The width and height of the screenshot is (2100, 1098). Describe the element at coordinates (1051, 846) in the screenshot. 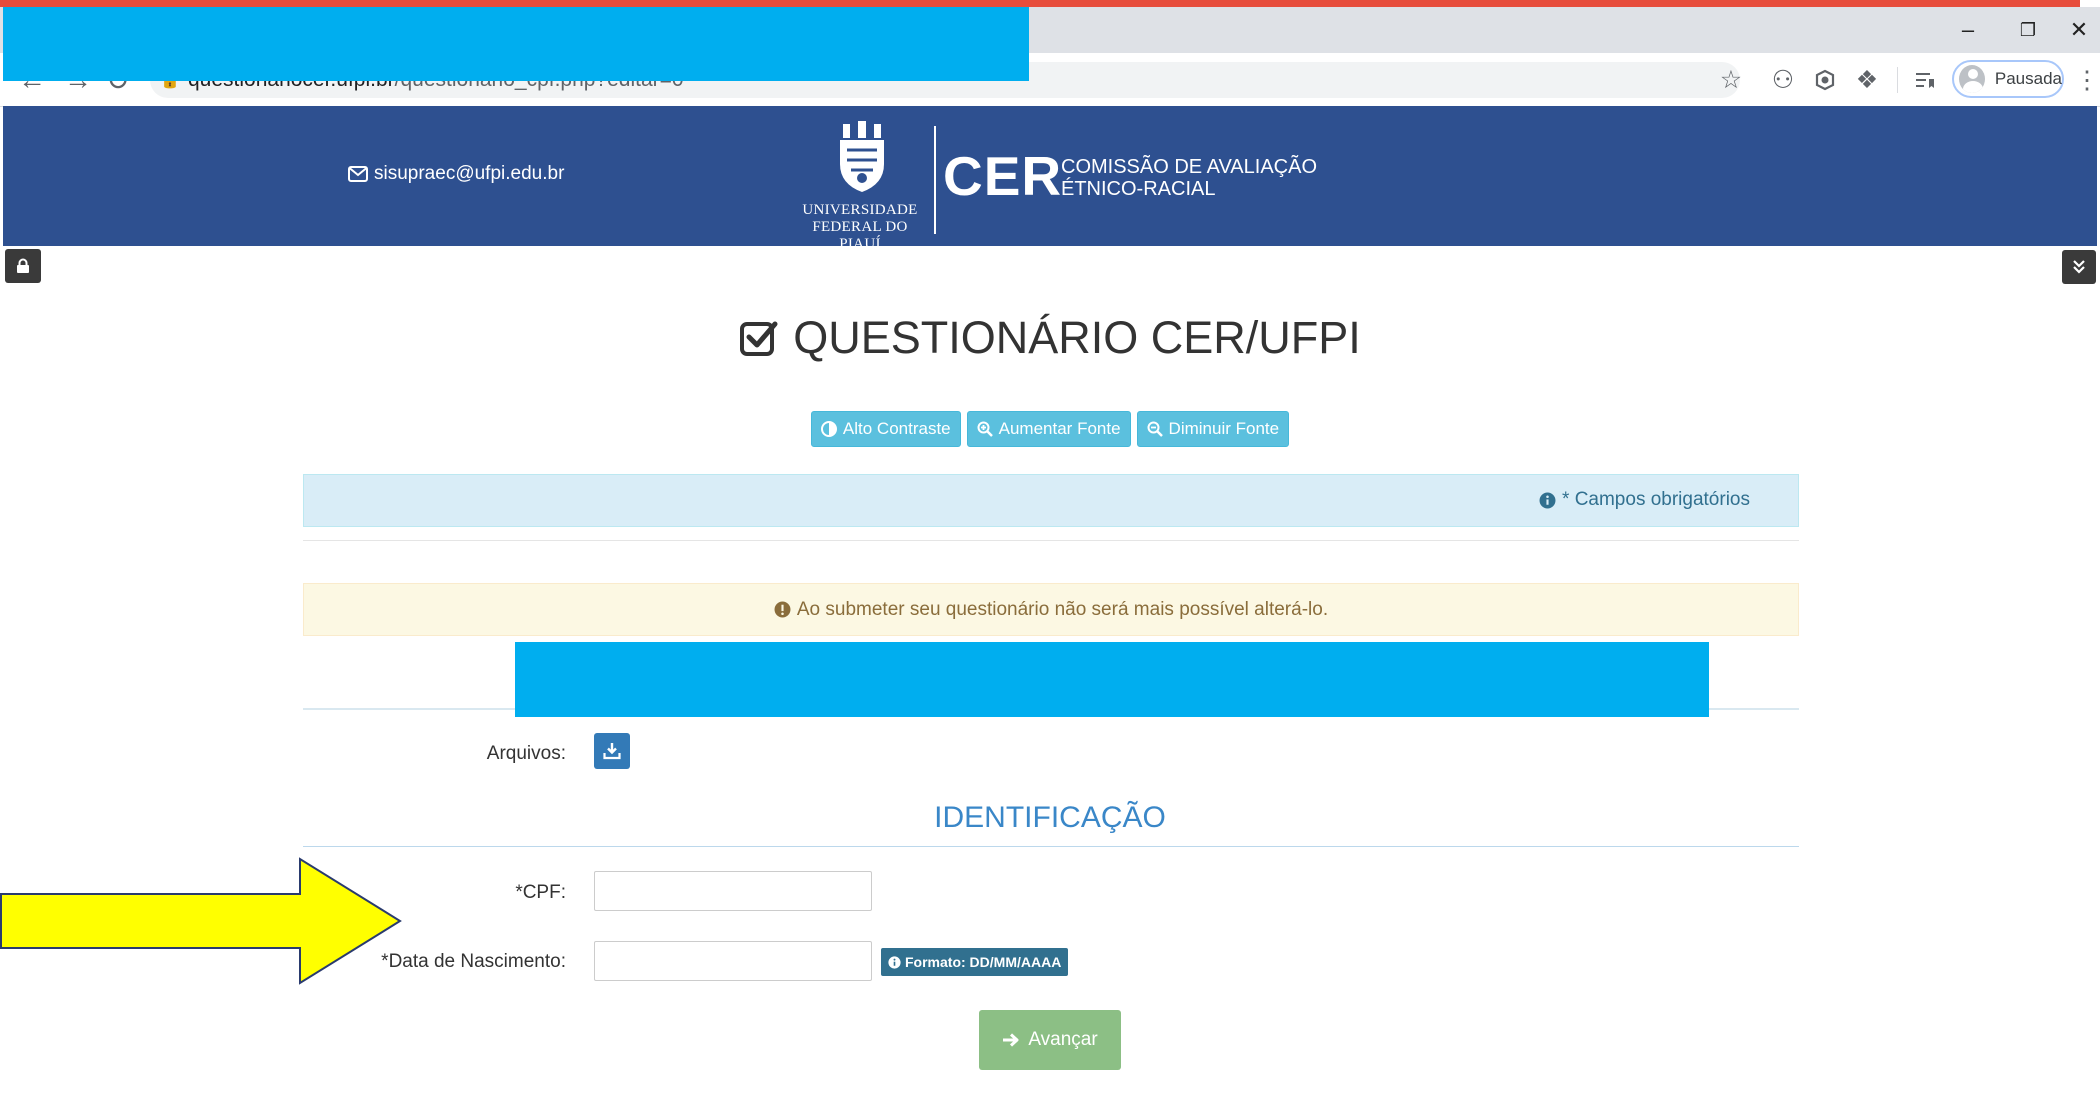

I see `section-divider` at that location.